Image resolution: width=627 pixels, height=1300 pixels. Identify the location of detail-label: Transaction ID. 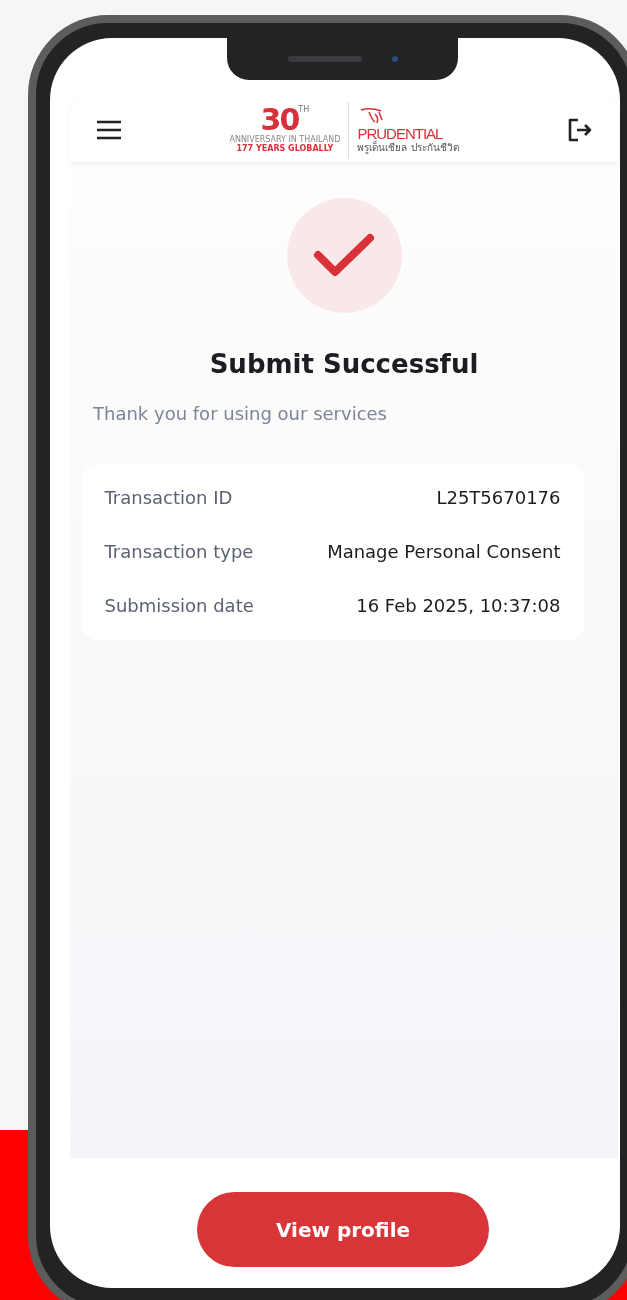
(168, 498).